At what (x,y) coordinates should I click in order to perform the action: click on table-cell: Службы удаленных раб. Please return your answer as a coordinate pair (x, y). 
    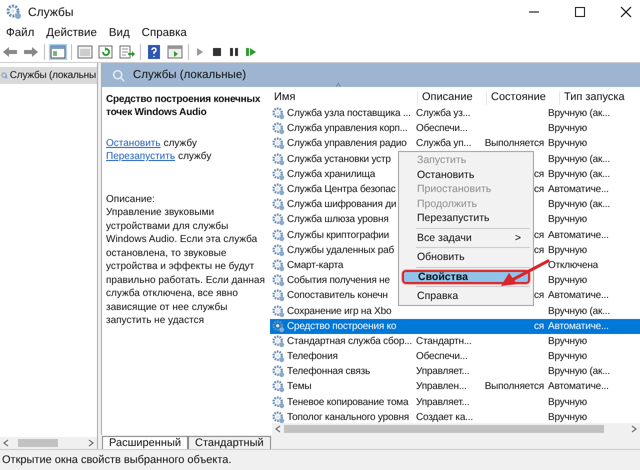
    Looking at the image, I should click on (340, 250).